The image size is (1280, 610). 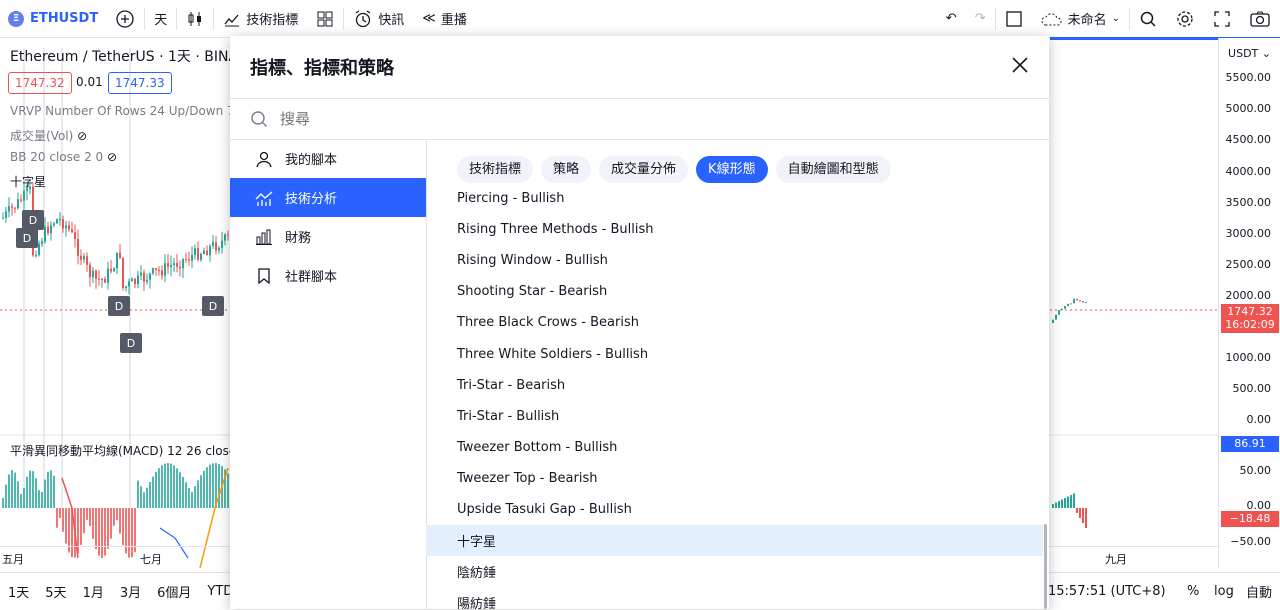 What do you see at coordinates (18, 591) in the screenshot?
I see `range-1d: 1天` at bounding box center [18, 591].